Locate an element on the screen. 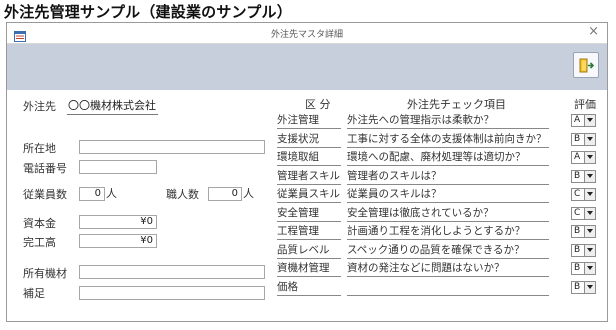 This screenshot has width=616, height=330. checklist-row: 環境取組 環境への配慮、廃材処理等は適切か？ A is located at coordinates (439, 158).